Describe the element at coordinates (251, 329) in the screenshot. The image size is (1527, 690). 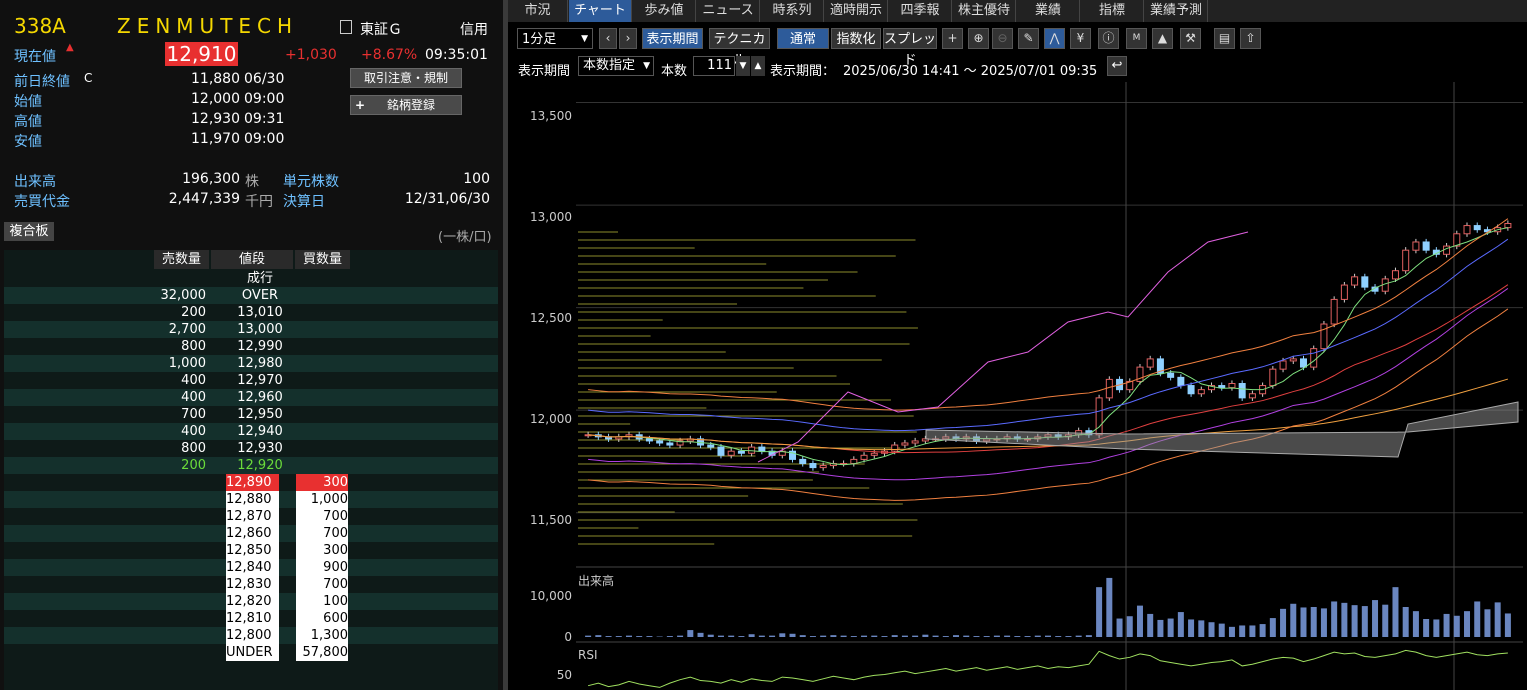
I see `order-book-row: 2,700 13,000` at that location.